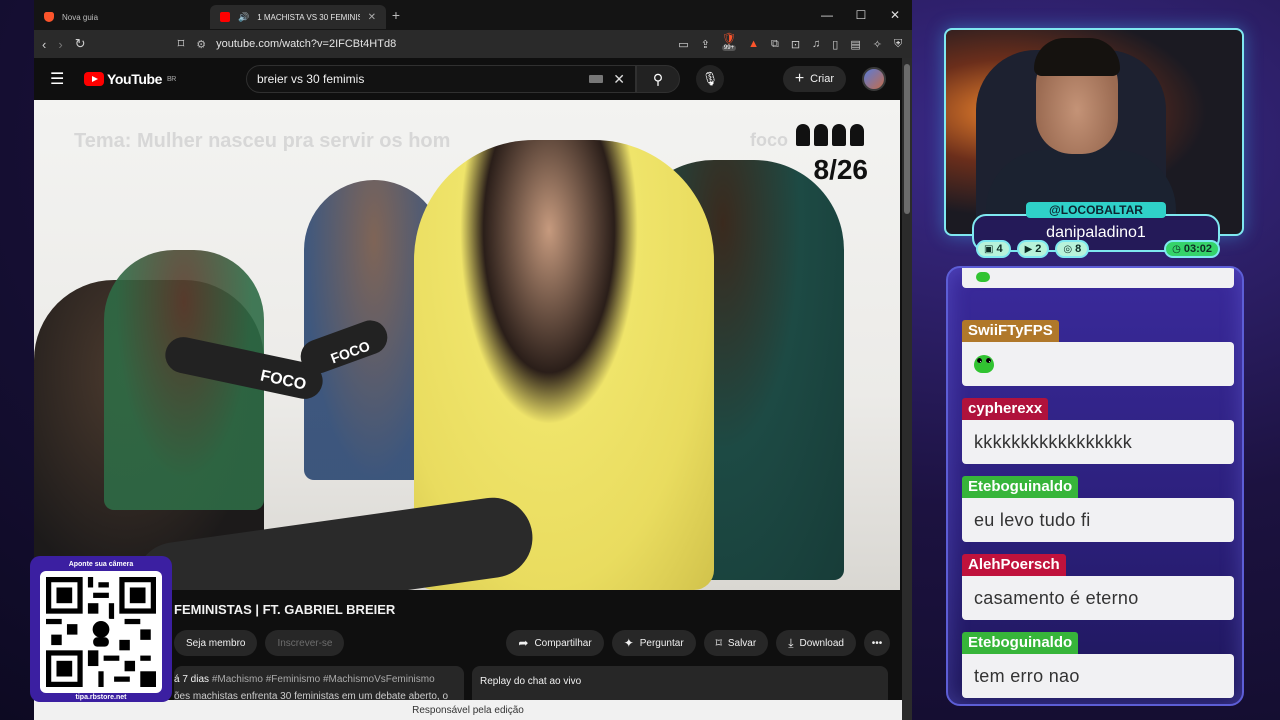  I want to click on back-icon: ‹, so click(44, 44).